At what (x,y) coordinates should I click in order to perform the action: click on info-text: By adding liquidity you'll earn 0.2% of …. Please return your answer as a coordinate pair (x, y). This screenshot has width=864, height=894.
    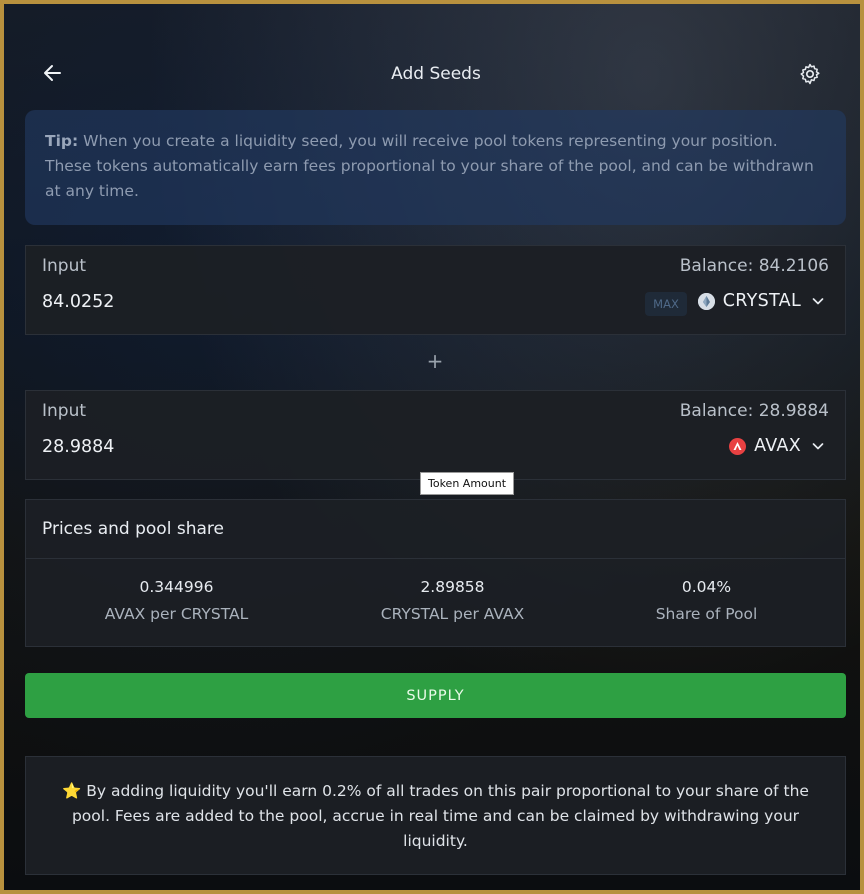
    Looking at the image, I should click on (440, 816).